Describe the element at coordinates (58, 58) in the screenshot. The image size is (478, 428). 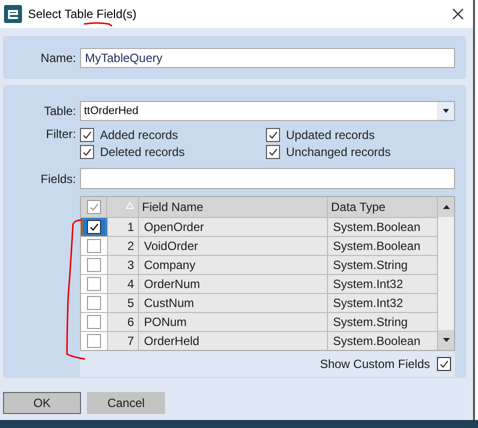
I see `field-label: Name:` at that location.